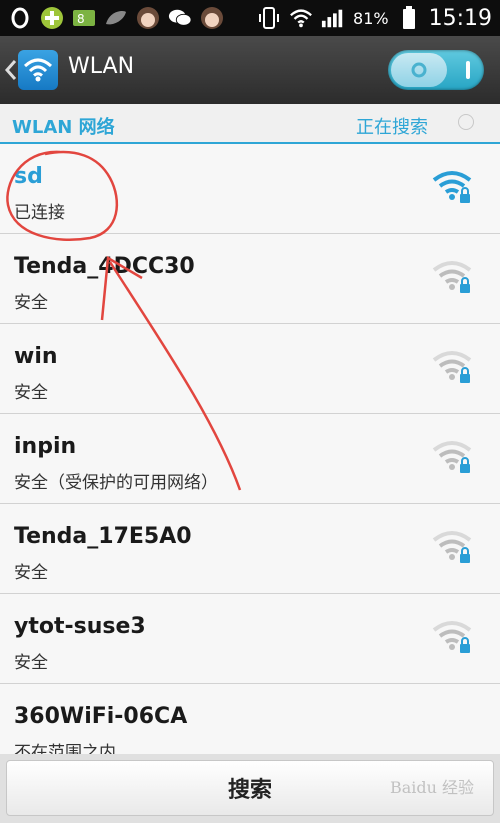  What do you see at coordinates (250, 369) in the screenshot?
I see `network-row: win 安全` at bounding box center [250, 369].